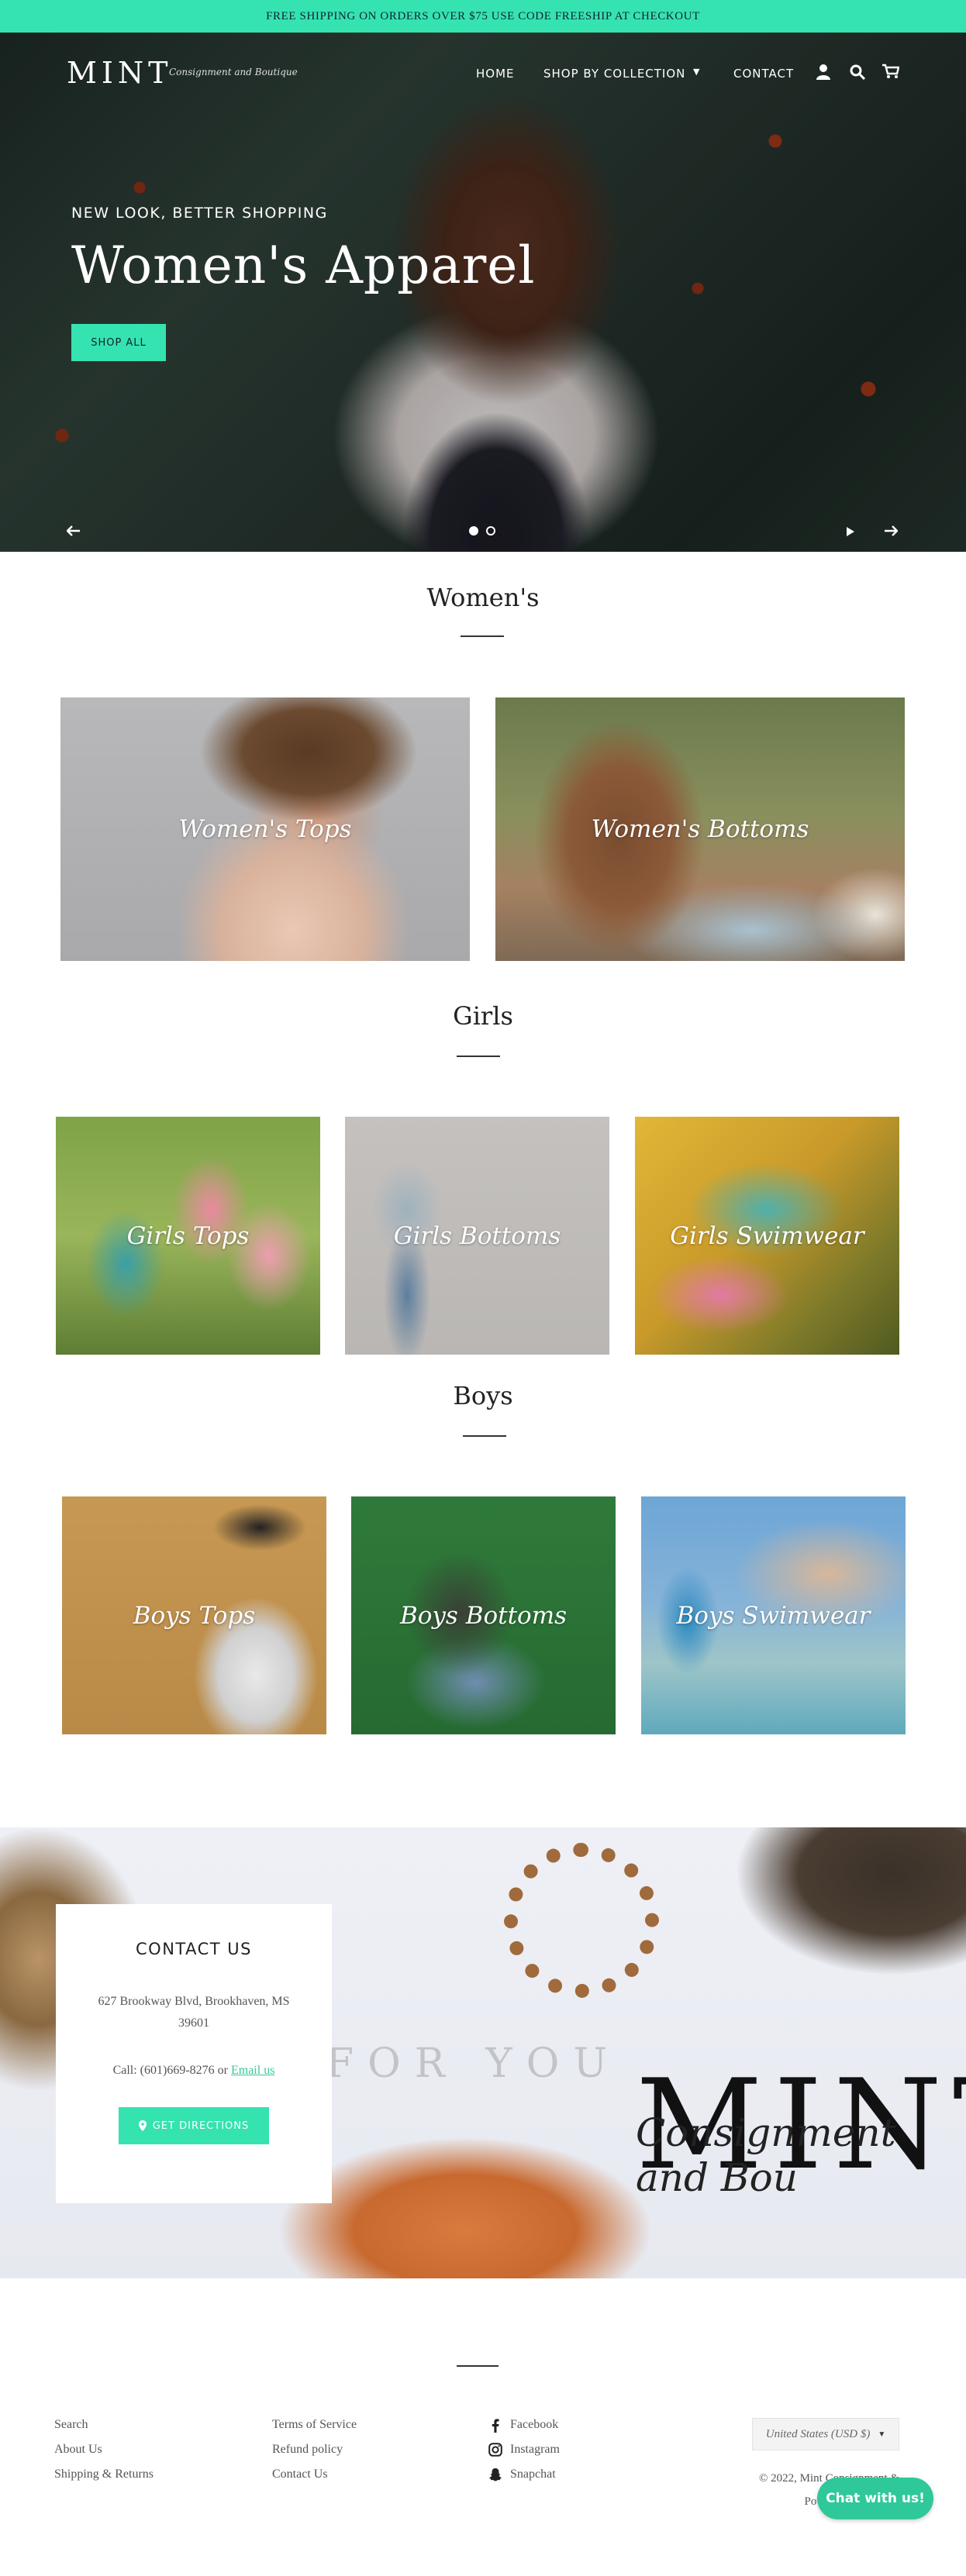 This screenshot has height=2576, width=966. I want to click on nav-home: HOME, so click(495, 74).